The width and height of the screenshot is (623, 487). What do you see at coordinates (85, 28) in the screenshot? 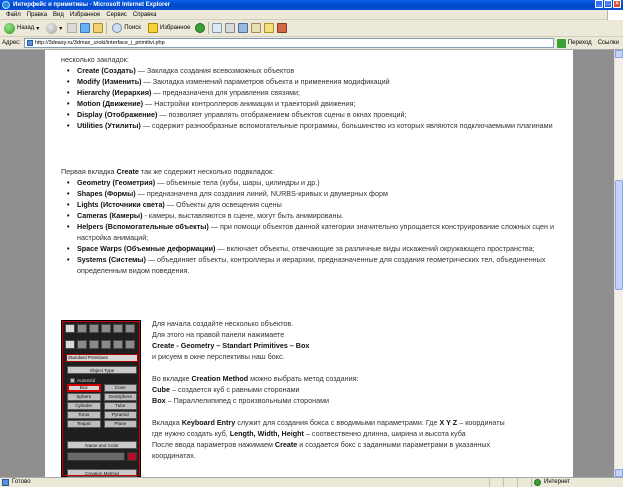
I see `refresh-icon` at bounding box center [85, 28].